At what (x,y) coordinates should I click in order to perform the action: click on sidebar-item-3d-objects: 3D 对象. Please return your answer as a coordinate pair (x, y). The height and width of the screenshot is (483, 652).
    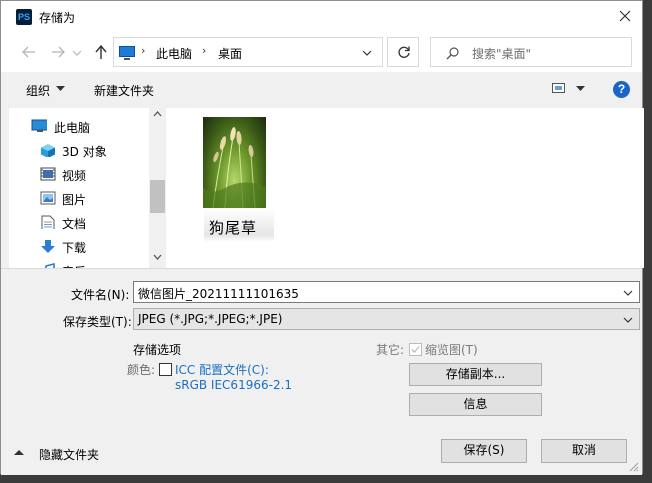
    Looking at the image, I should click on (79, 150).